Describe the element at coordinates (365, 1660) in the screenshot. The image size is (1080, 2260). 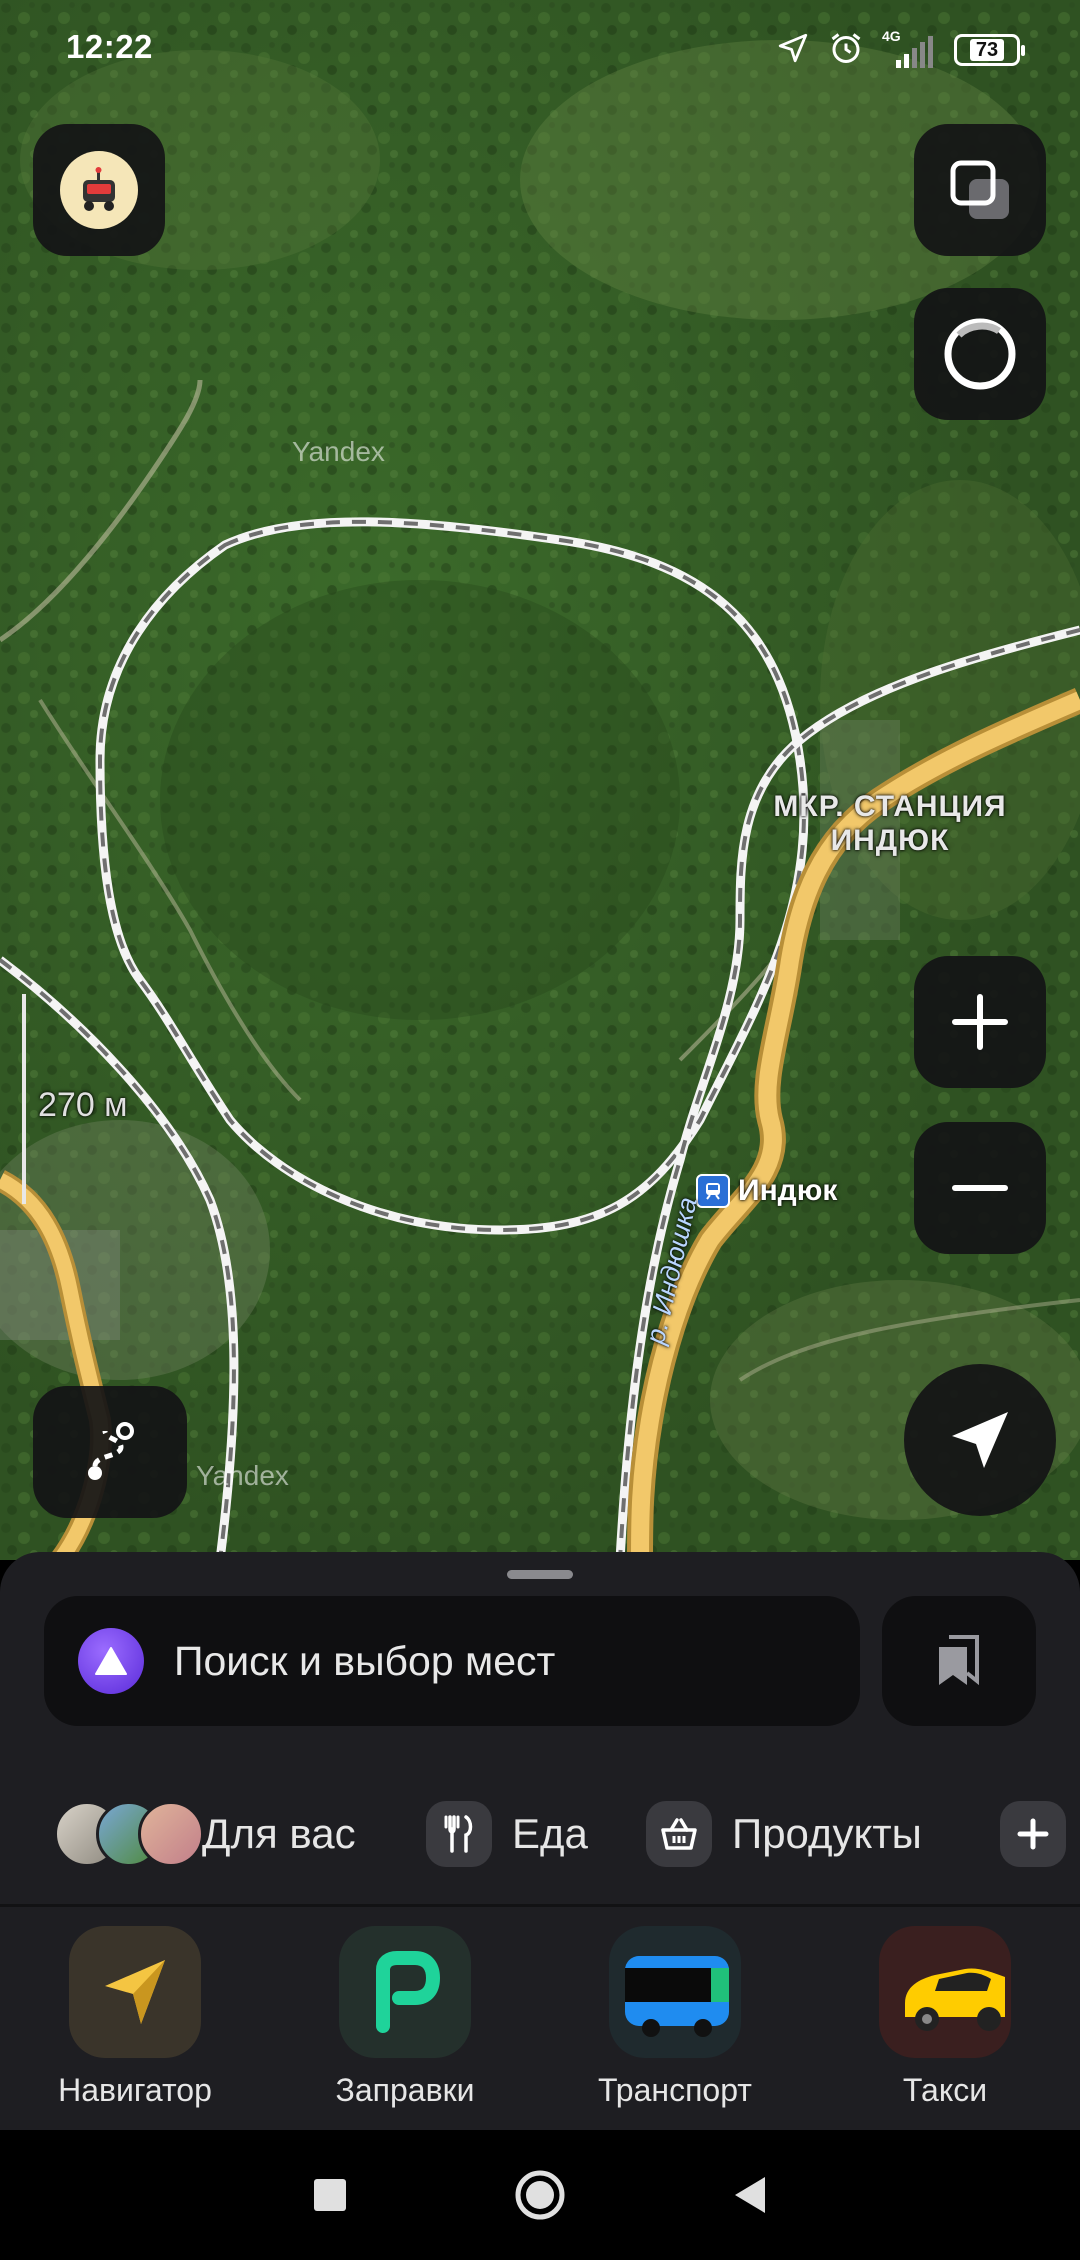
I see `search-placeholder: Поиск и выбор мест` at that location.